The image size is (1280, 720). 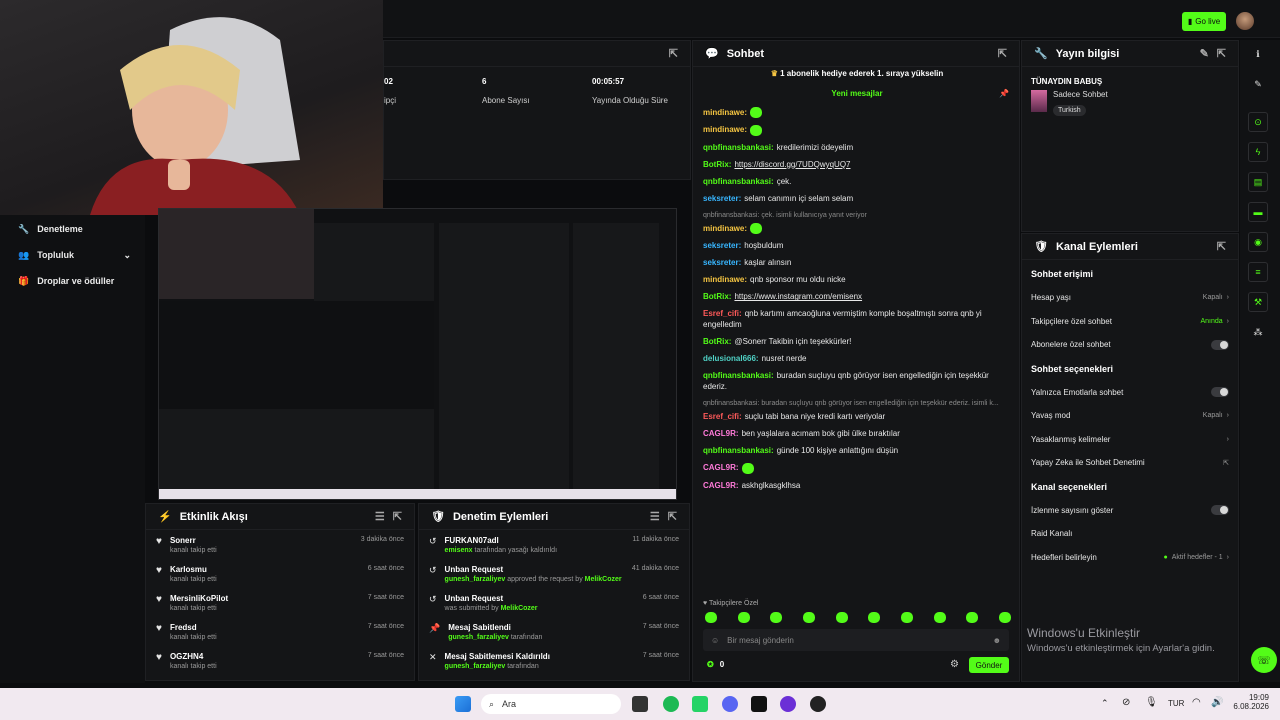 I want to click on activity-row: ♥ Sonerr kanalı takip etti 3 dakika önce, so click(x=280, y=544).